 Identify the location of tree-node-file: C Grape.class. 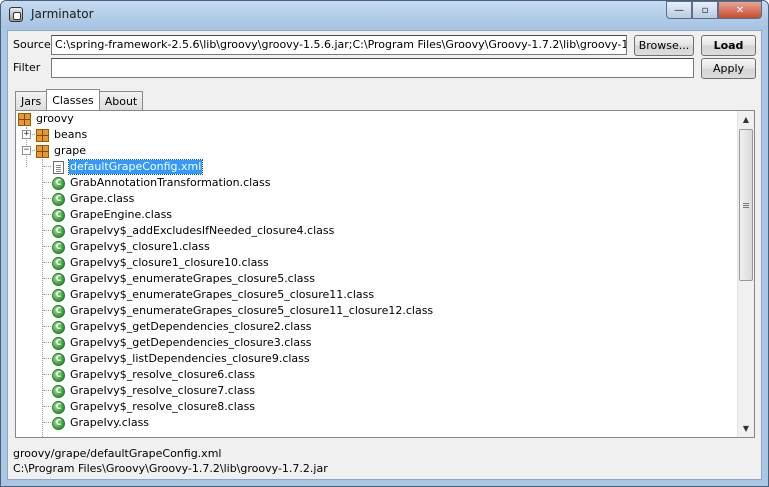
(93, 199).